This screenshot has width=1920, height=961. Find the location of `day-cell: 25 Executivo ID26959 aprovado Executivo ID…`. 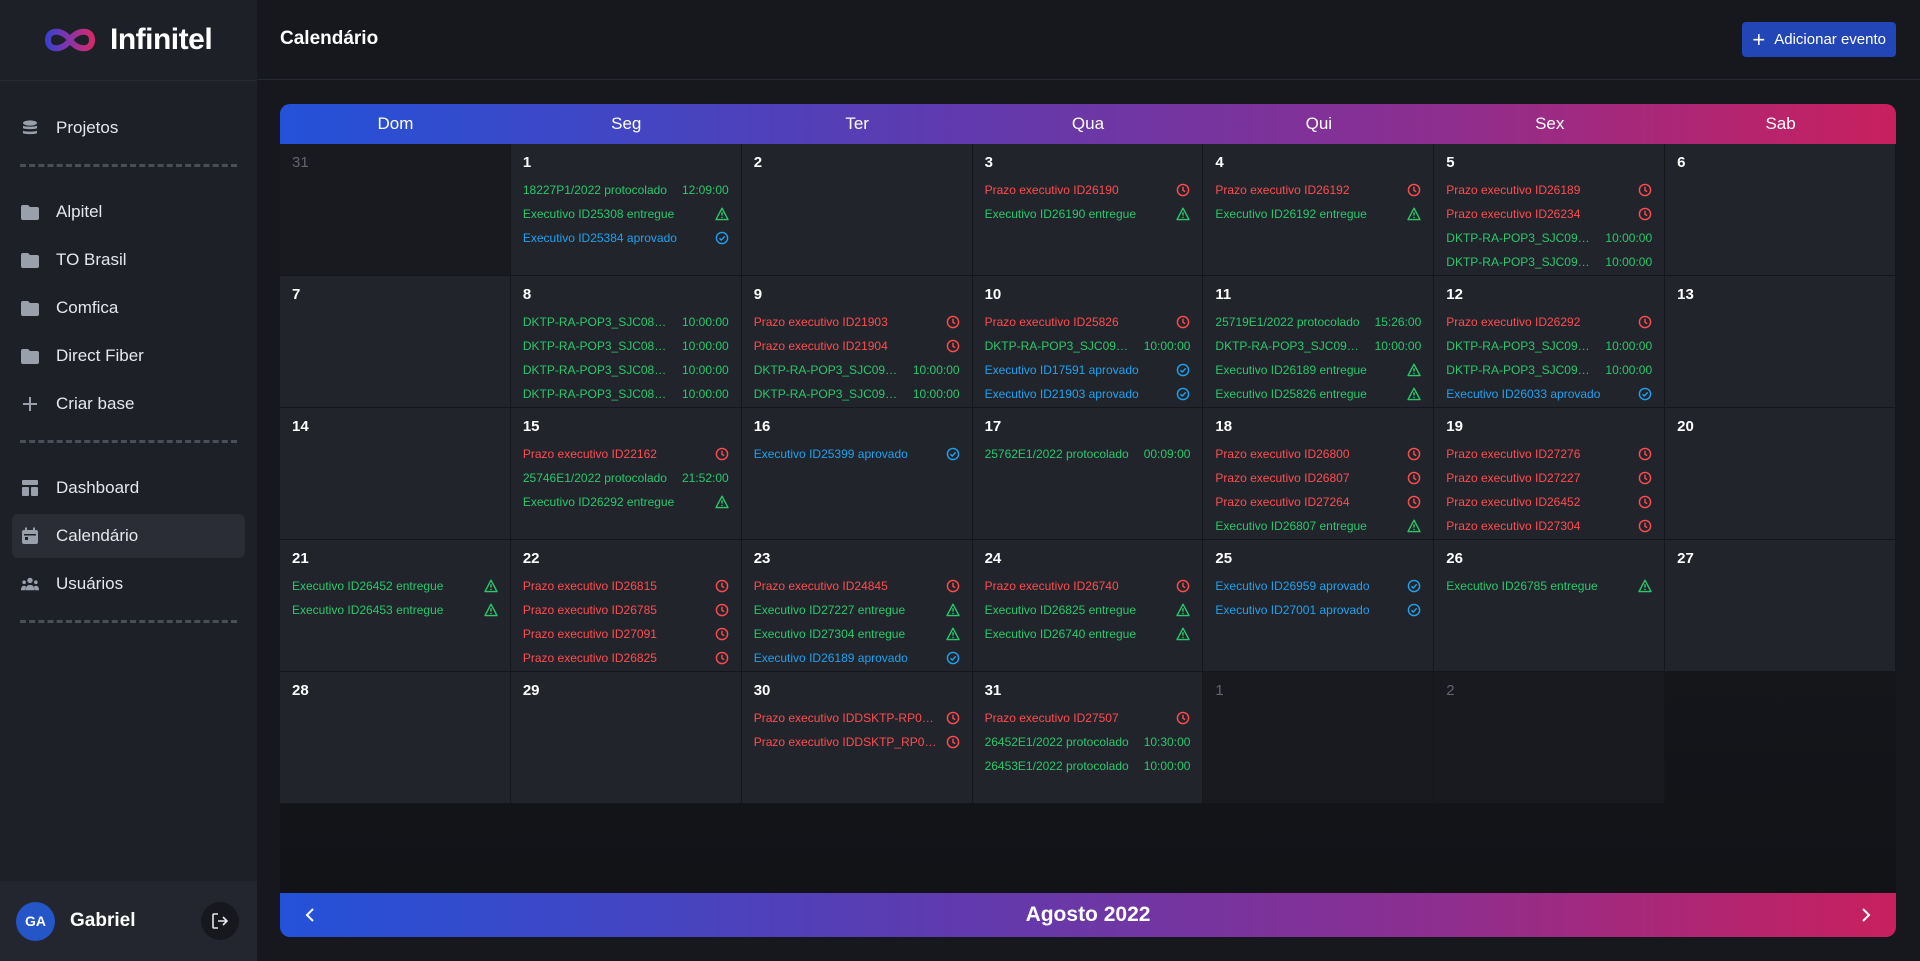

day-cell: 25 Executivo ID26959 aprovado Executivo ID… is located at coordinates (1319, 606).